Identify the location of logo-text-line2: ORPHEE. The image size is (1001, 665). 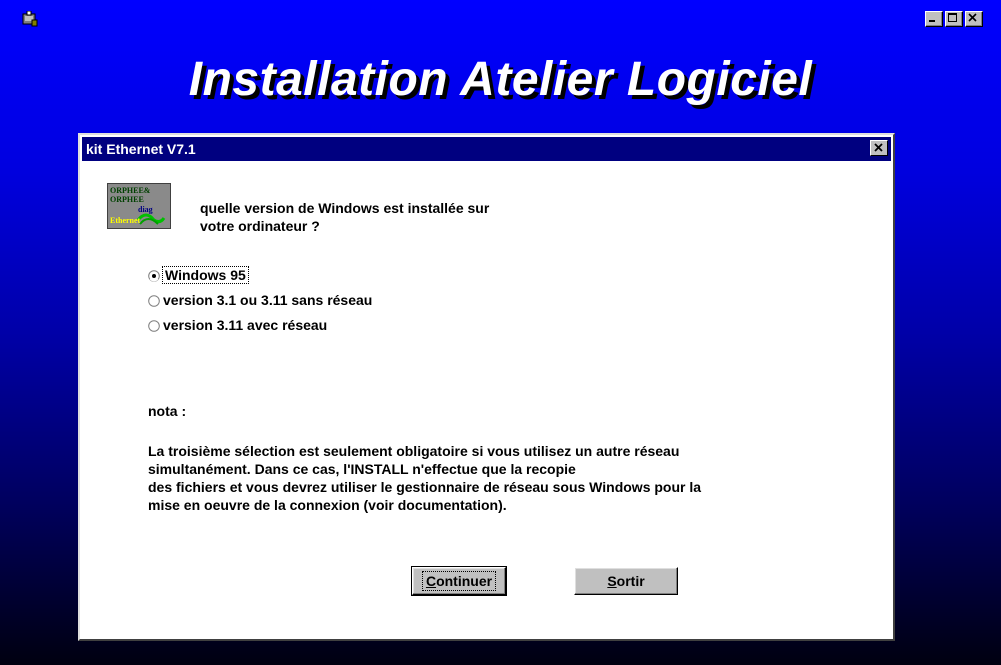
(127, 199).